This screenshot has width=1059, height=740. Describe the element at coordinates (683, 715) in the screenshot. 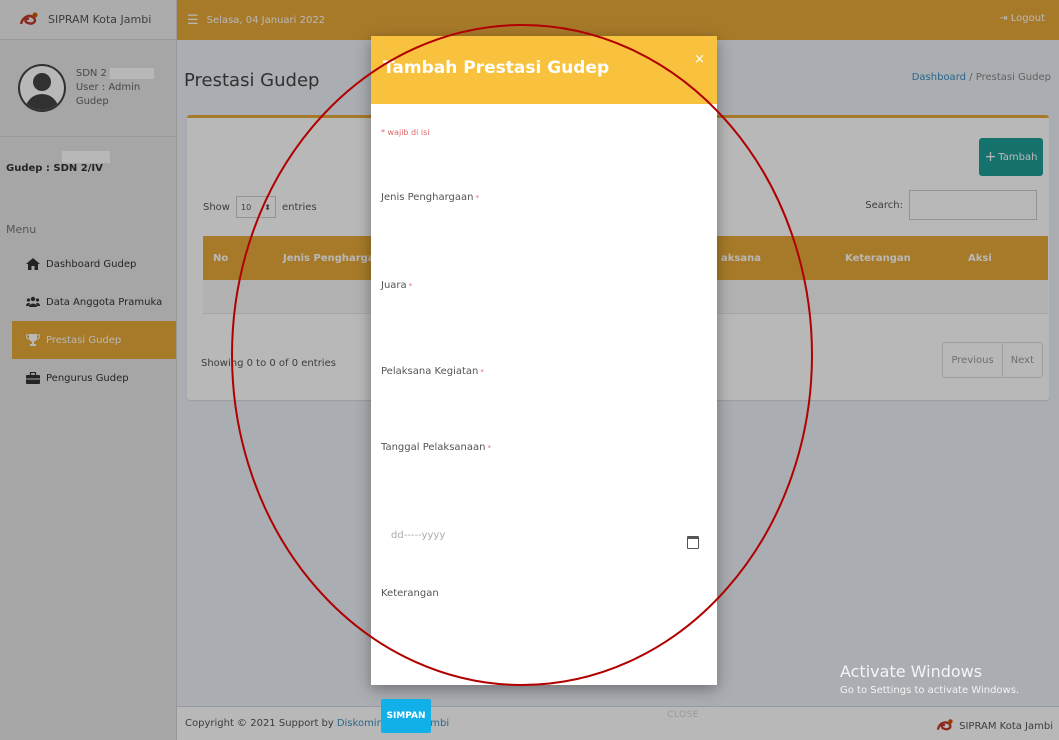

I see `close-button: CLOSE` at that location.